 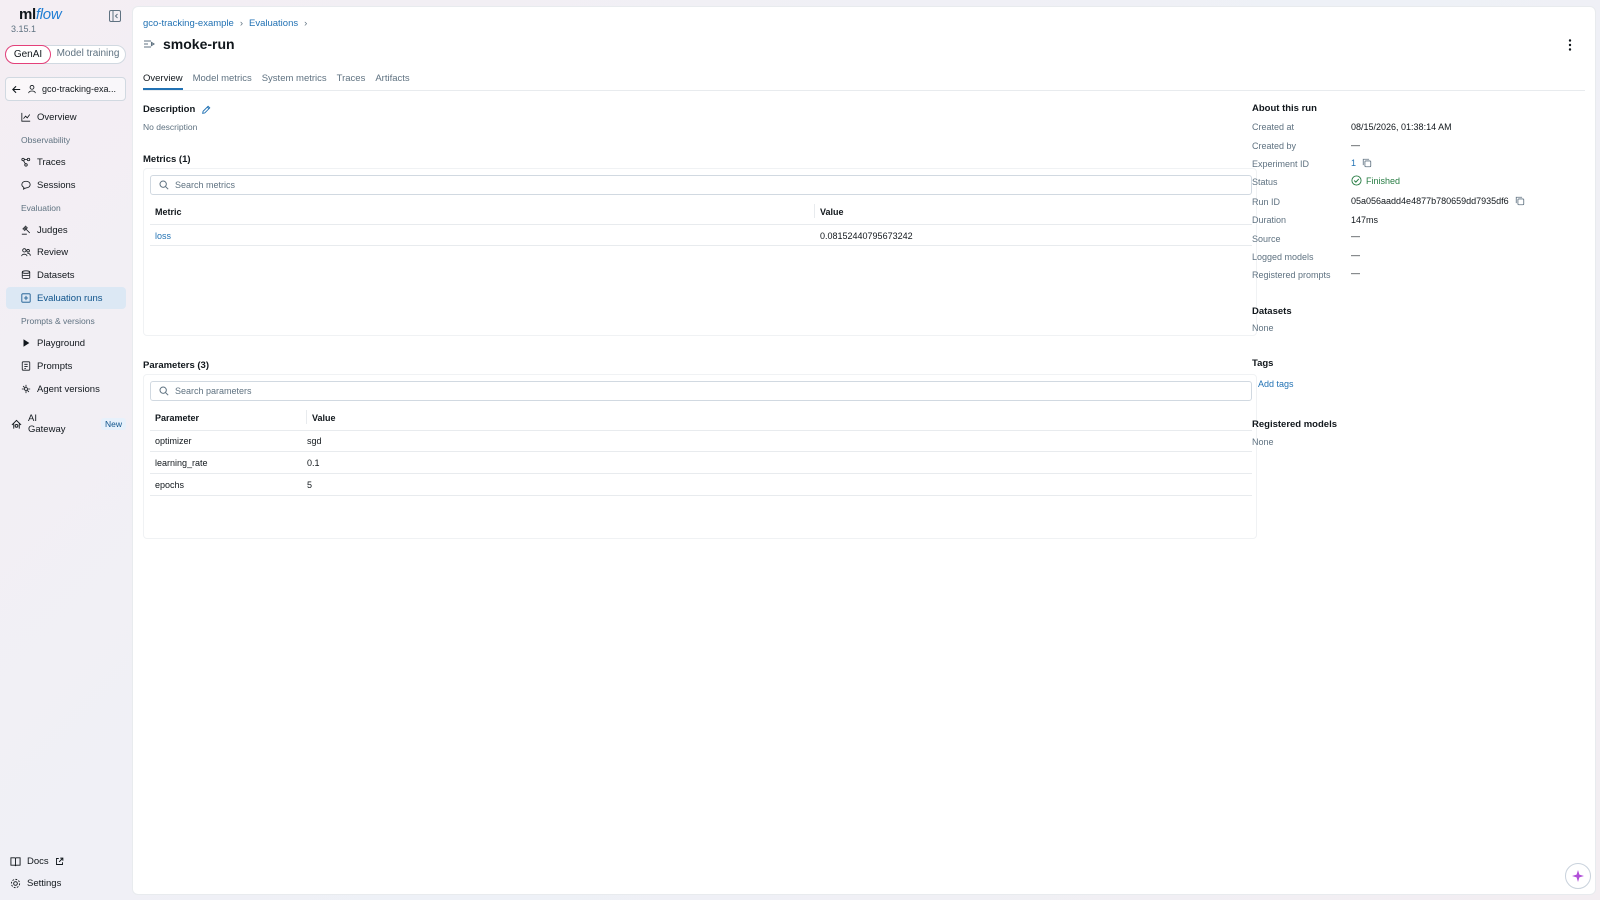 I want to click on sidebar-item-ai-gateway: AI Gateway New, so click(x=66, y=424).